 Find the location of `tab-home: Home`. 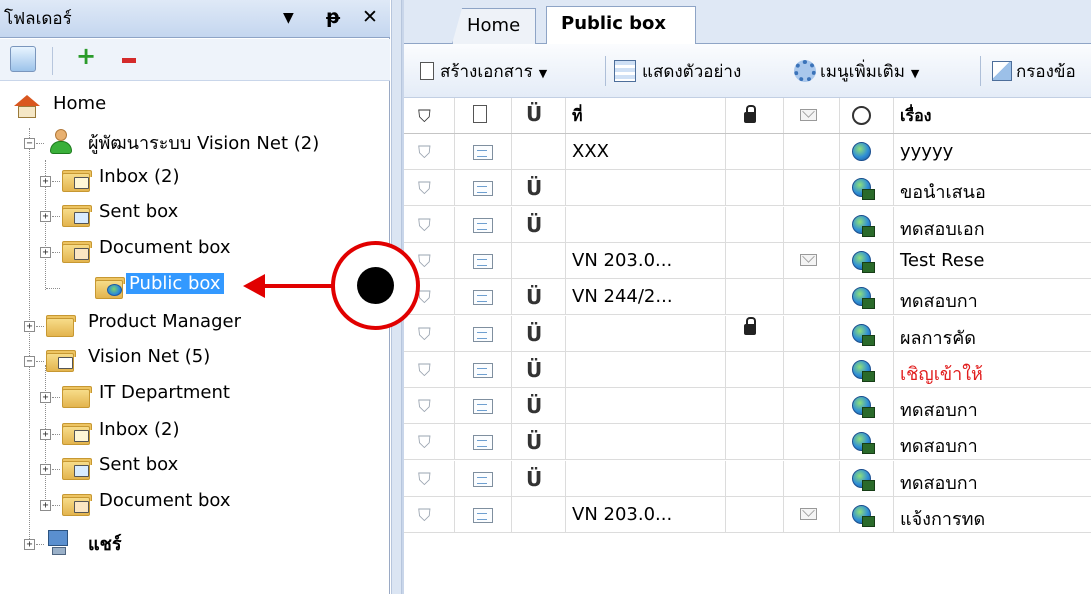

tab-home: Home is located at coordinates (494, 26).